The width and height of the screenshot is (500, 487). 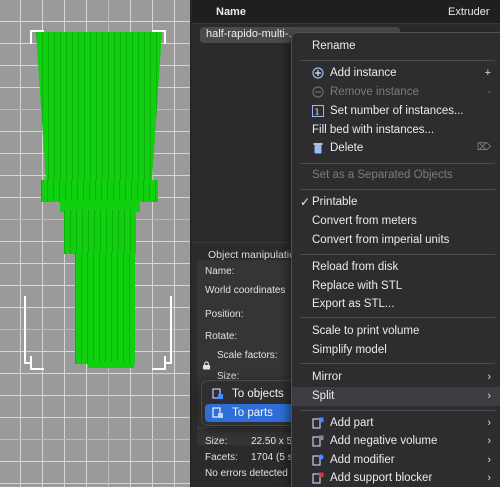 What do you see at coordinates (168, 330) in the screenshot?
I see `selection-mid-r` at bounding box center [168, 330].